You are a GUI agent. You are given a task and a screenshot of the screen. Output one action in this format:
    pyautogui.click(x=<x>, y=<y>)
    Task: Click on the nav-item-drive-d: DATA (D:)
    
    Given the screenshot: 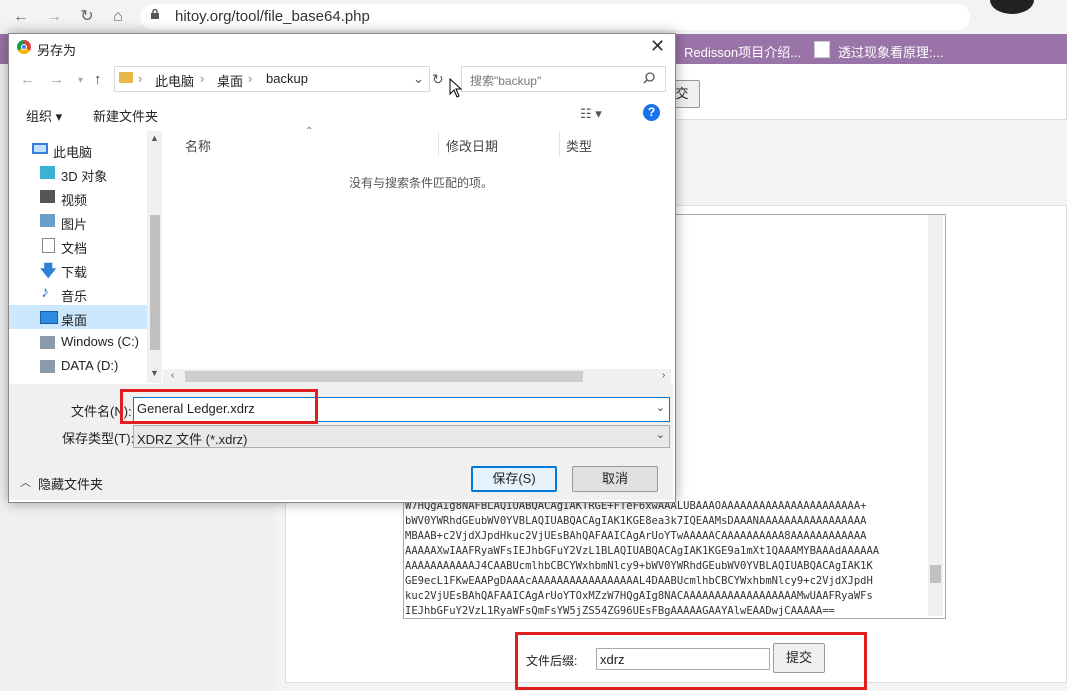 What is the action you would take?
    pyautogui.click(x=89, y=365)
    